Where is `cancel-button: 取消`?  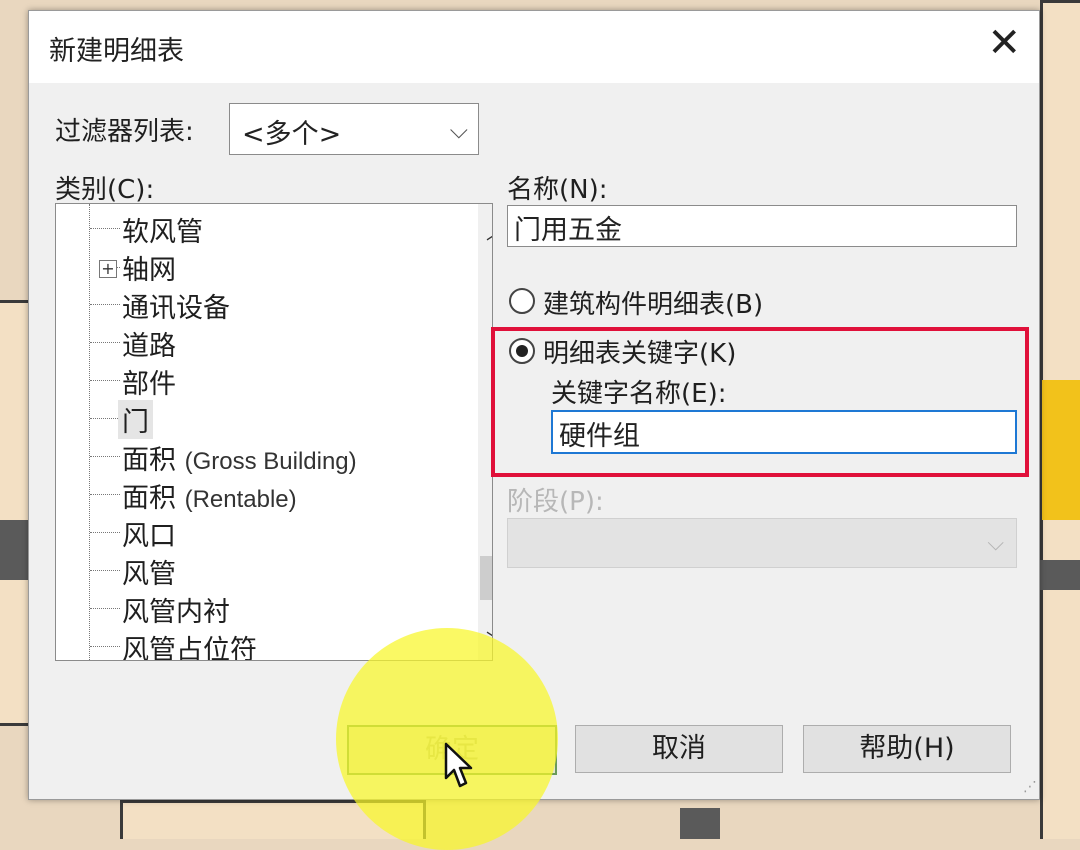 cancel-button: 取消 is located at coordinates (679, 749).